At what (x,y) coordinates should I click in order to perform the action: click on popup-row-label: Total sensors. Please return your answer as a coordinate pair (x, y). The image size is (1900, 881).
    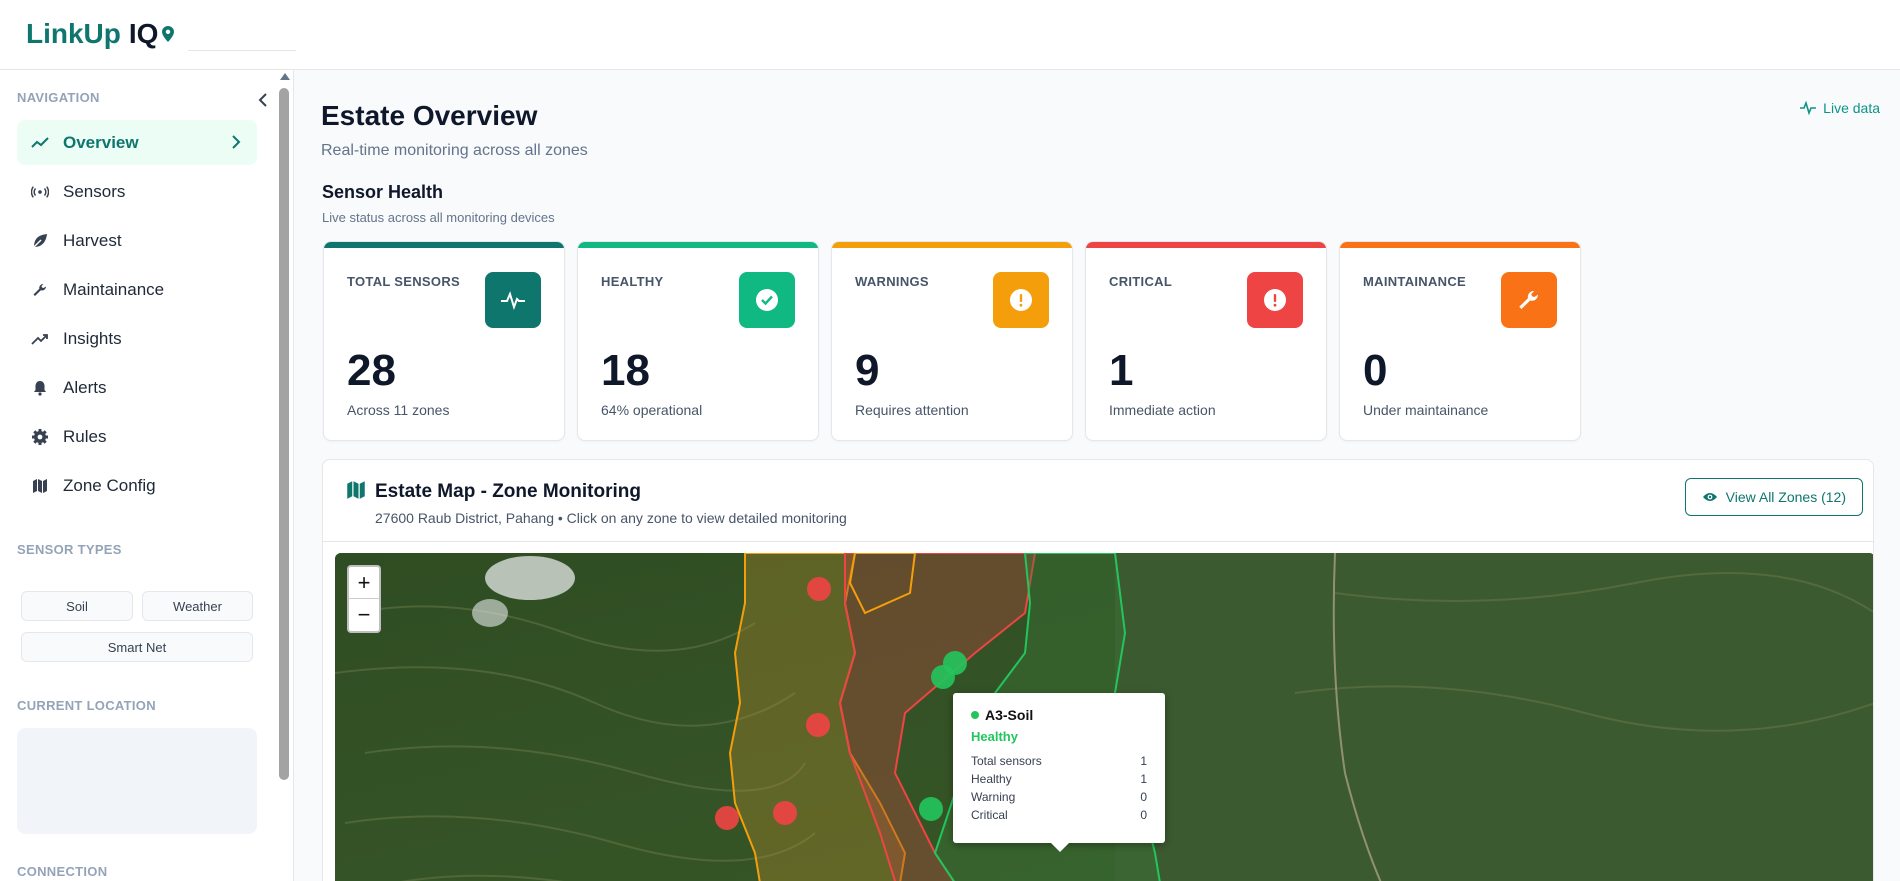
    Looking at the image, I should click on (1006, 761).